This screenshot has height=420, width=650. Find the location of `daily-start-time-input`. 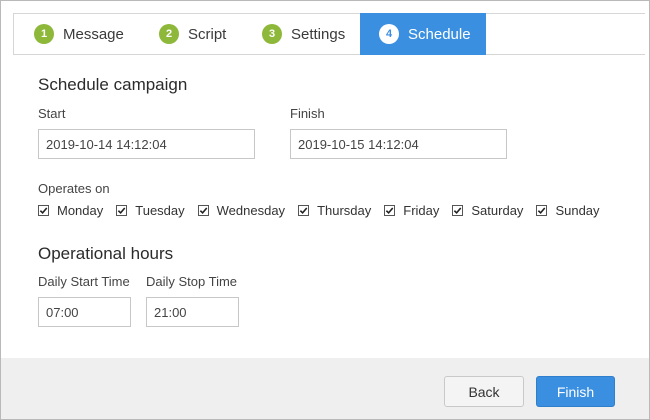

daily-start-time-input is located at coordinates (84, 312).